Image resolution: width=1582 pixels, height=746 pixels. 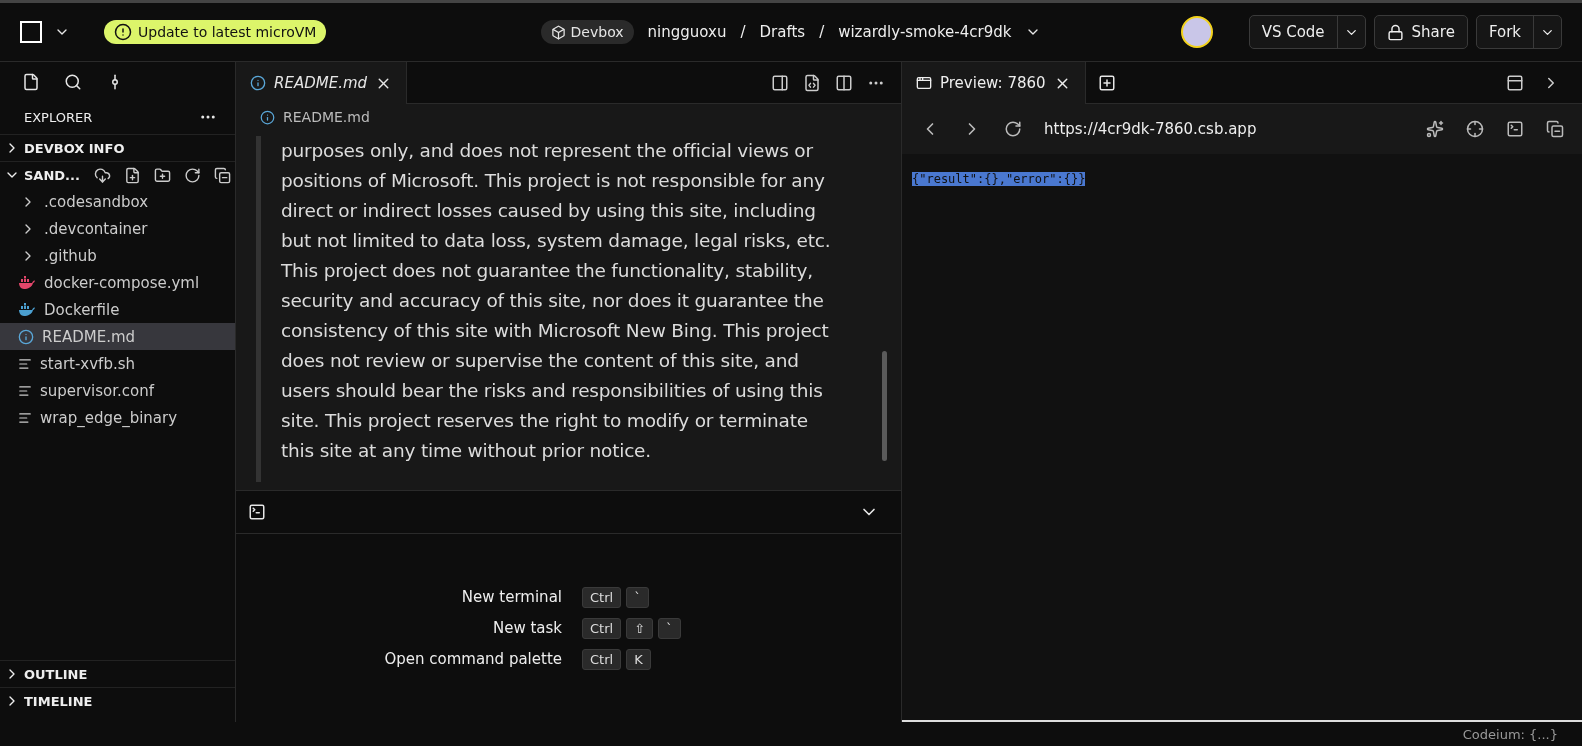 What do you see at coordinates (511, 597) in the screenshot?
I see `shortcut-label: New terminal` at bounding box center [511, 597].